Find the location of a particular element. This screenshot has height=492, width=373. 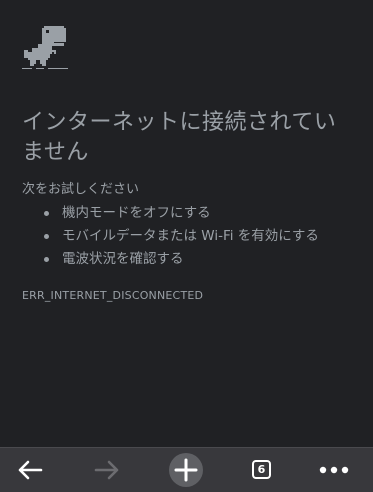

menu-button is located at coordinates (334, 470).